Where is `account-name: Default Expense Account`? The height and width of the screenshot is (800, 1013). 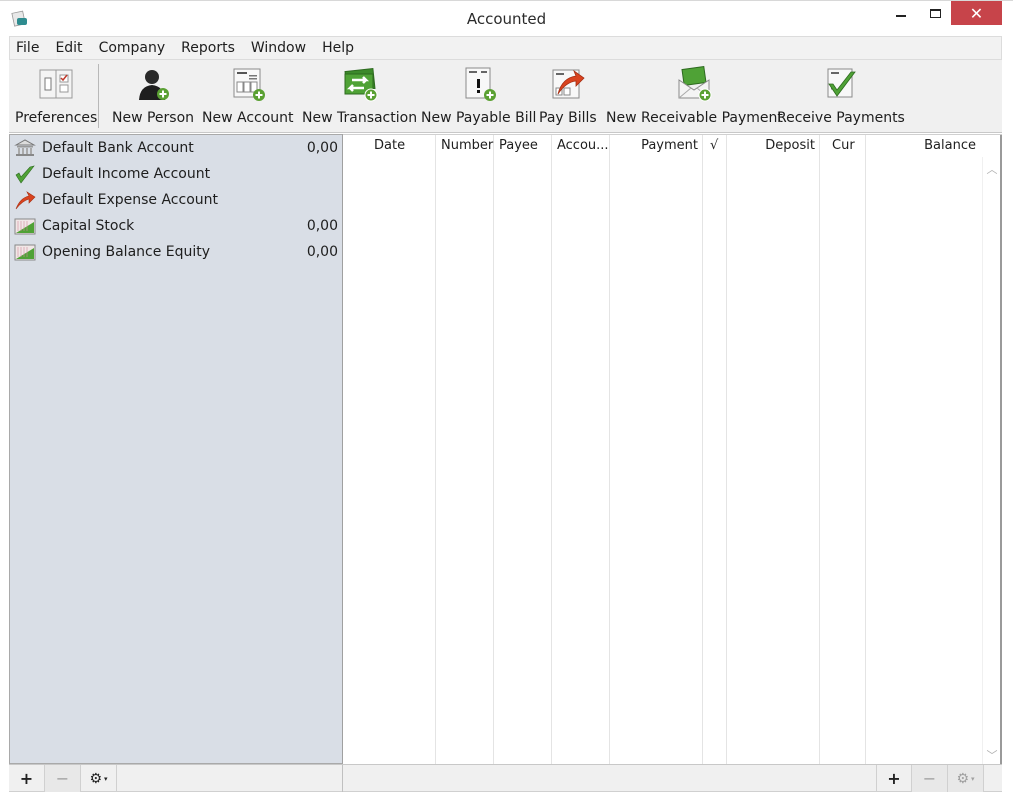
account-name: Default Expense Account is located at coordinates (130, 200).